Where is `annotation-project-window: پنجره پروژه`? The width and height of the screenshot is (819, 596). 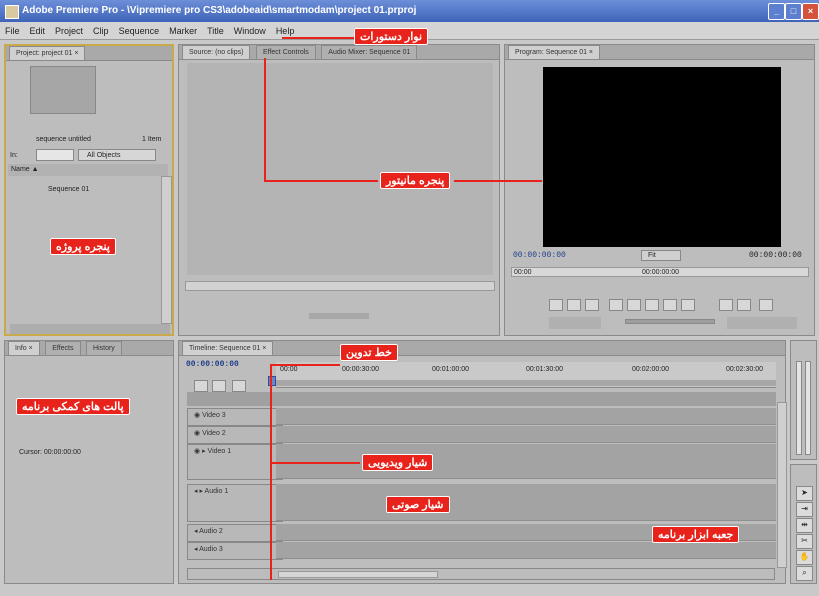
annotation-project-window: پنجره پروژه is located at coordinates (83, 246).